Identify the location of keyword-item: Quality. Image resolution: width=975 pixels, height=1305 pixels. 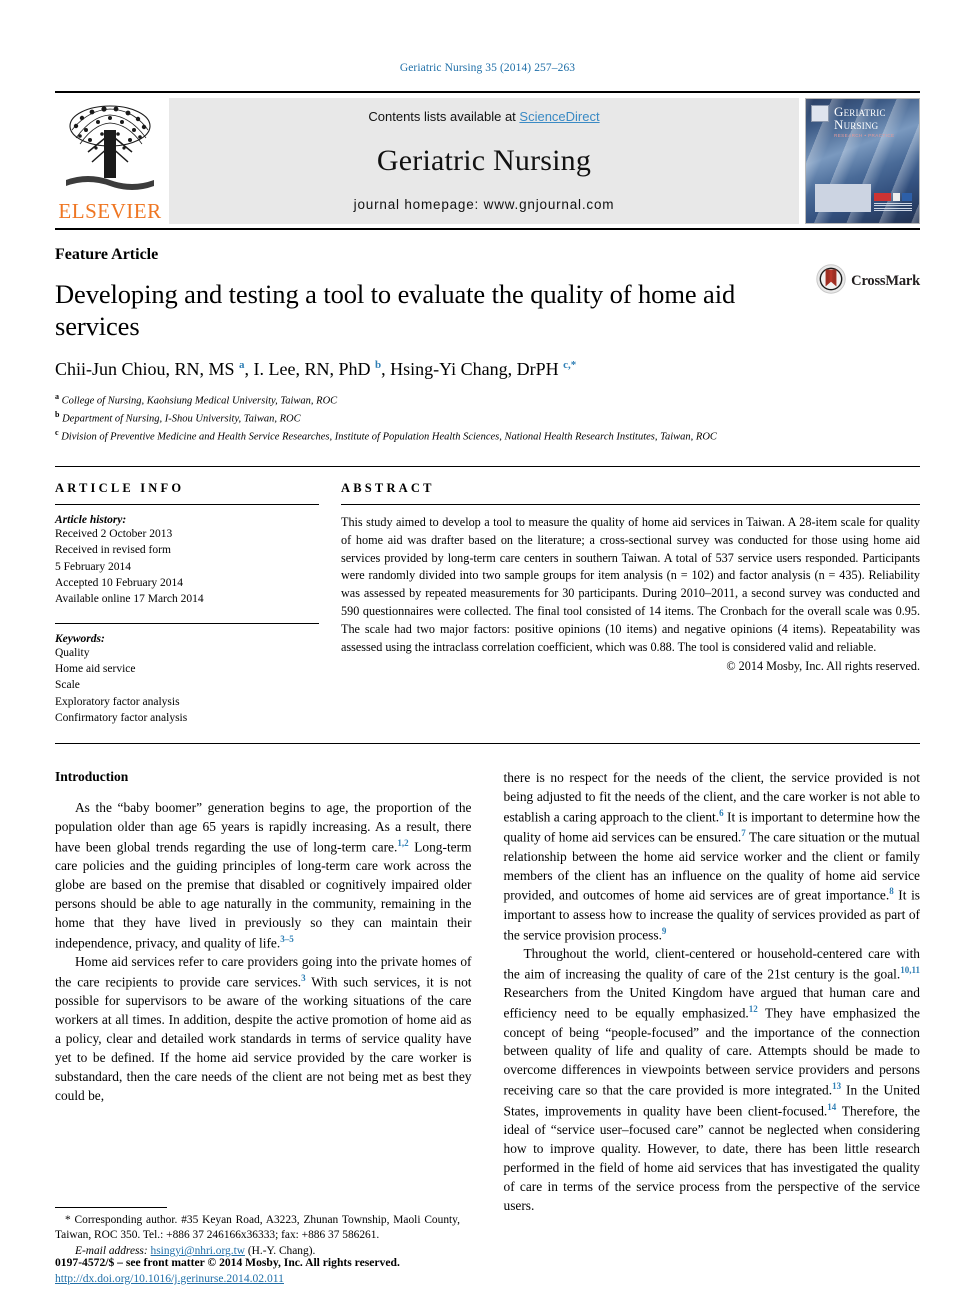
(72, 652).